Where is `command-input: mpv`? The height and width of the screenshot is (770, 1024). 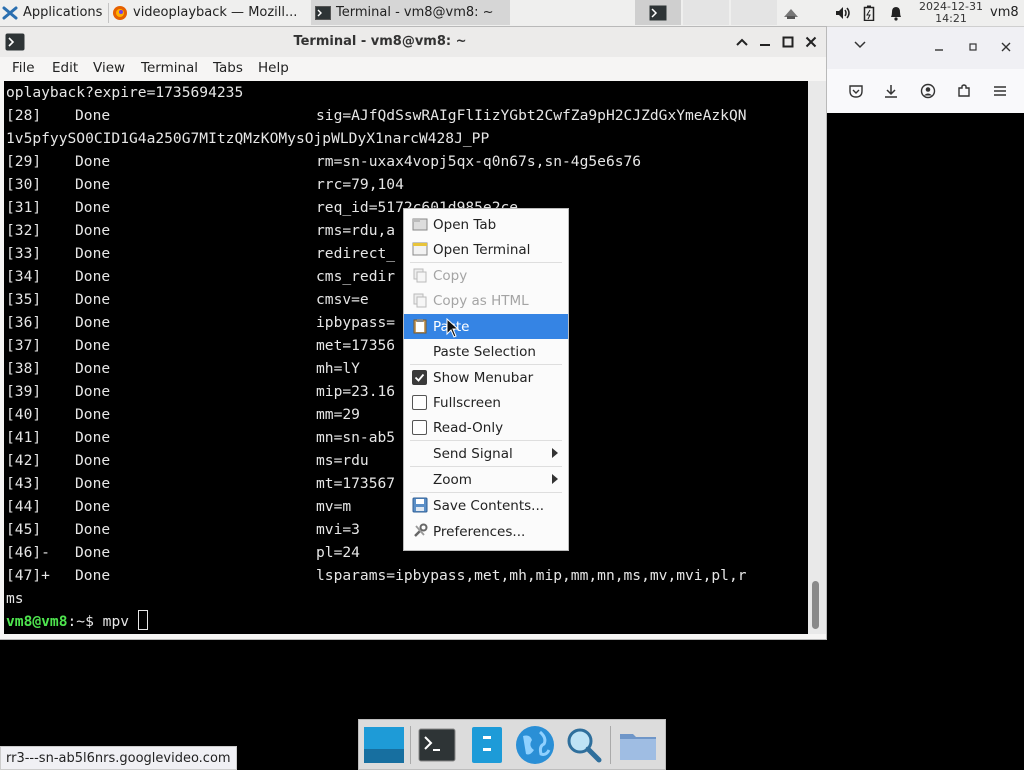
command-input: mpv is located at coordinates (120, 621).